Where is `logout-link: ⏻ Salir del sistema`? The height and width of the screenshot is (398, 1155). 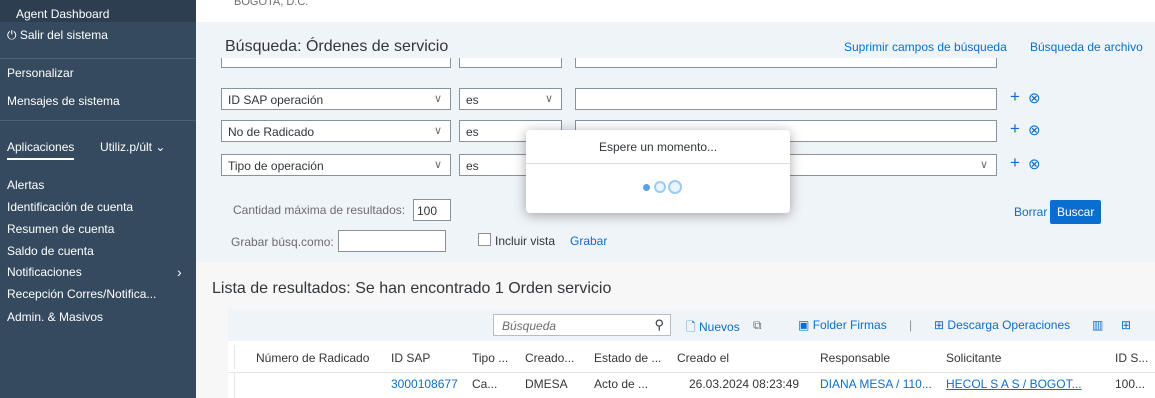
logout-link: ⏻ Salir del sistema is located at coordinates (57, 35).